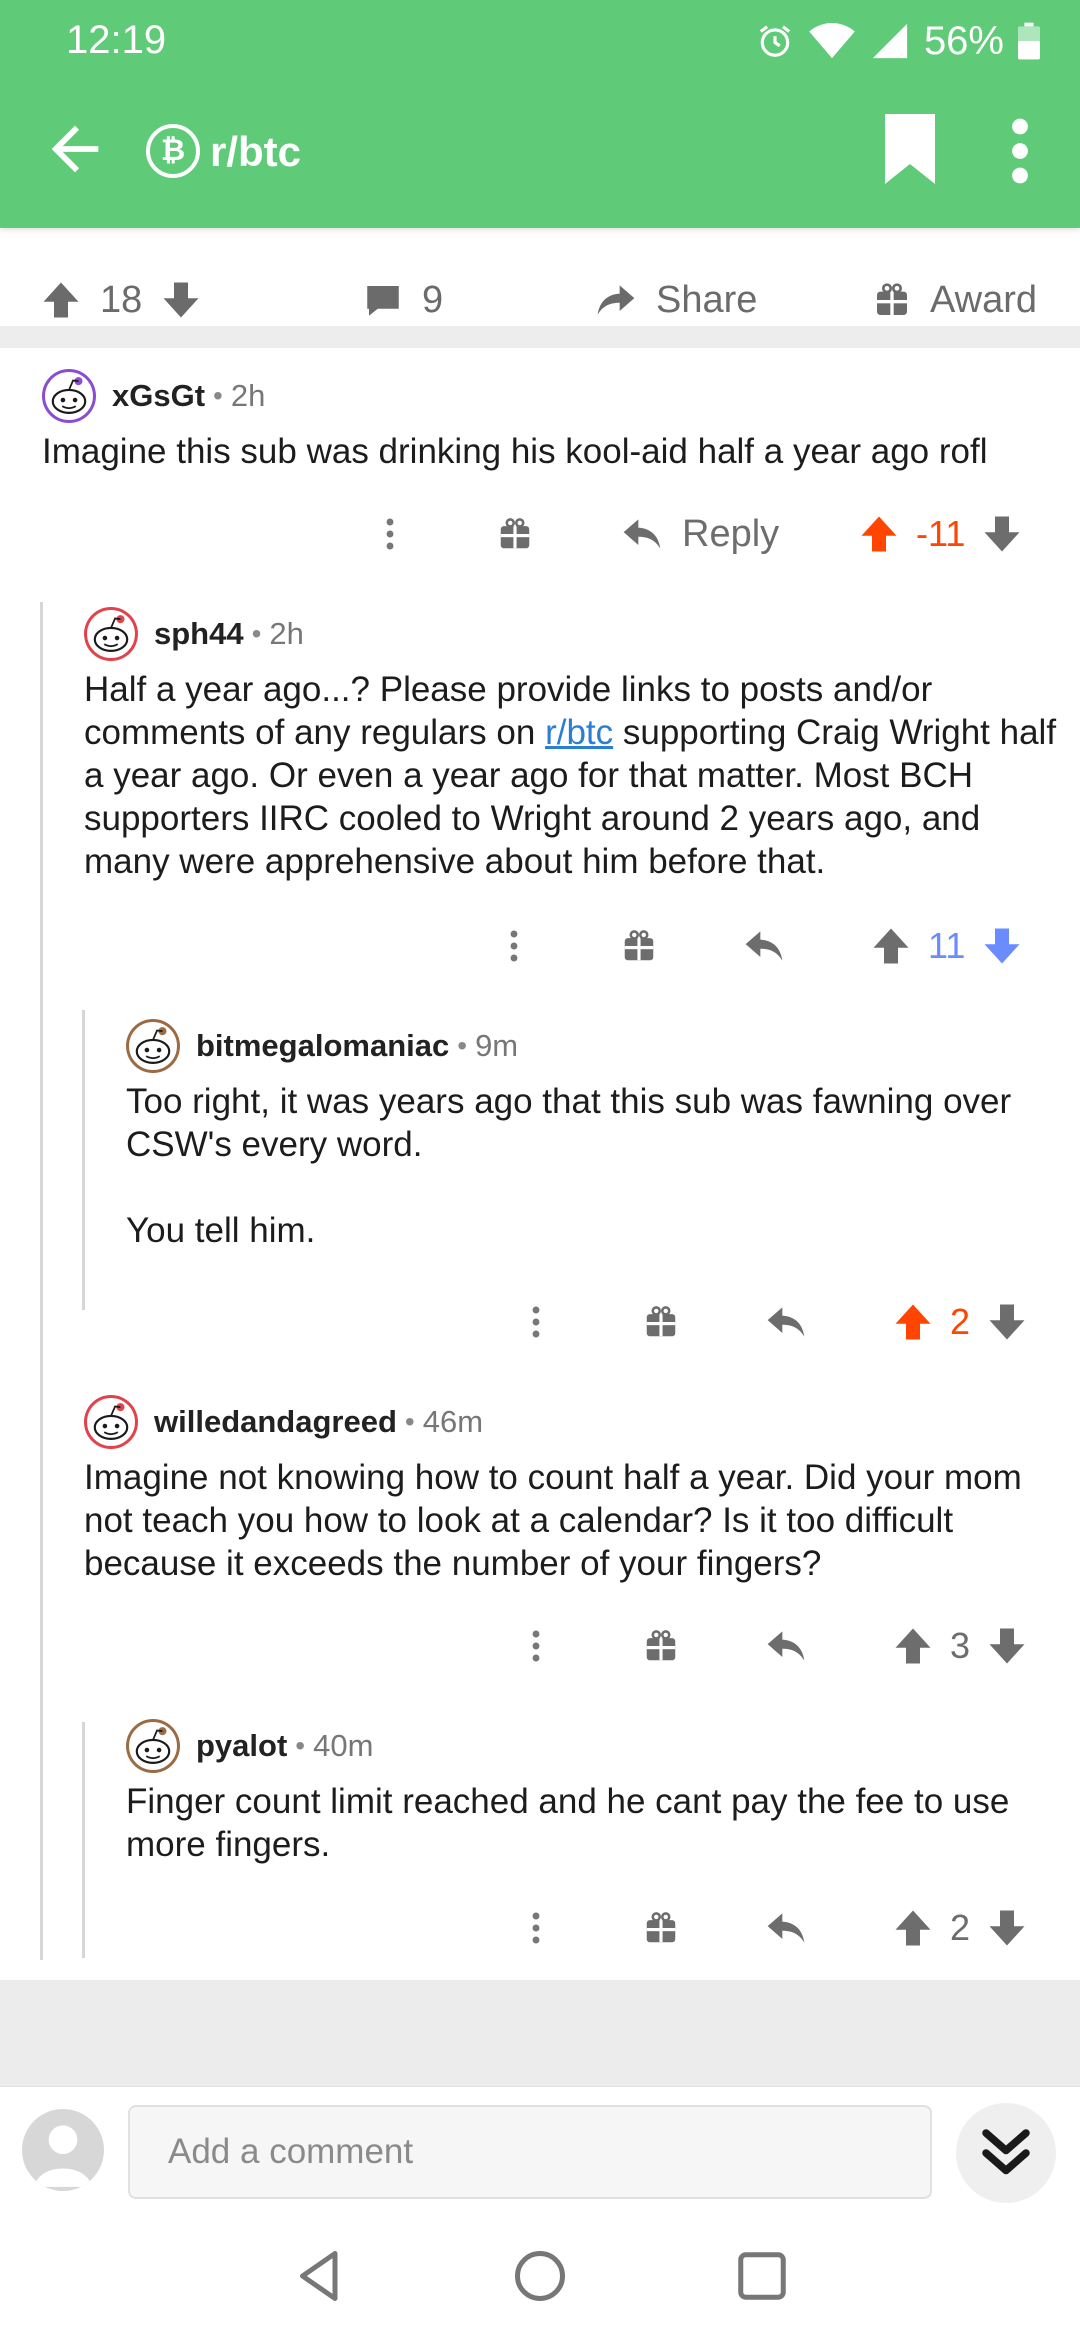 The image size is (1080, 2340). What do you see at coordinates (946, 946) in the screenshot?
I see `vote-controls: 11` at bounding box center [946, 946].